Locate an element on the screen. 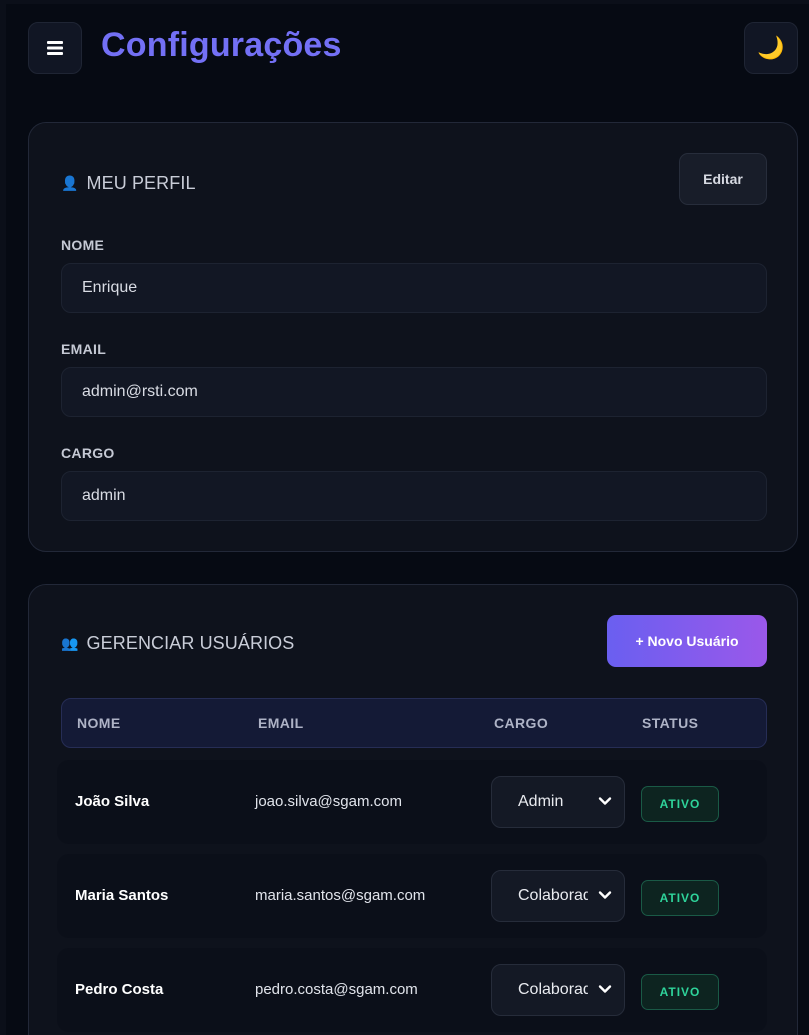  user-name: Maria Santos is located at coordinates (122, 895).